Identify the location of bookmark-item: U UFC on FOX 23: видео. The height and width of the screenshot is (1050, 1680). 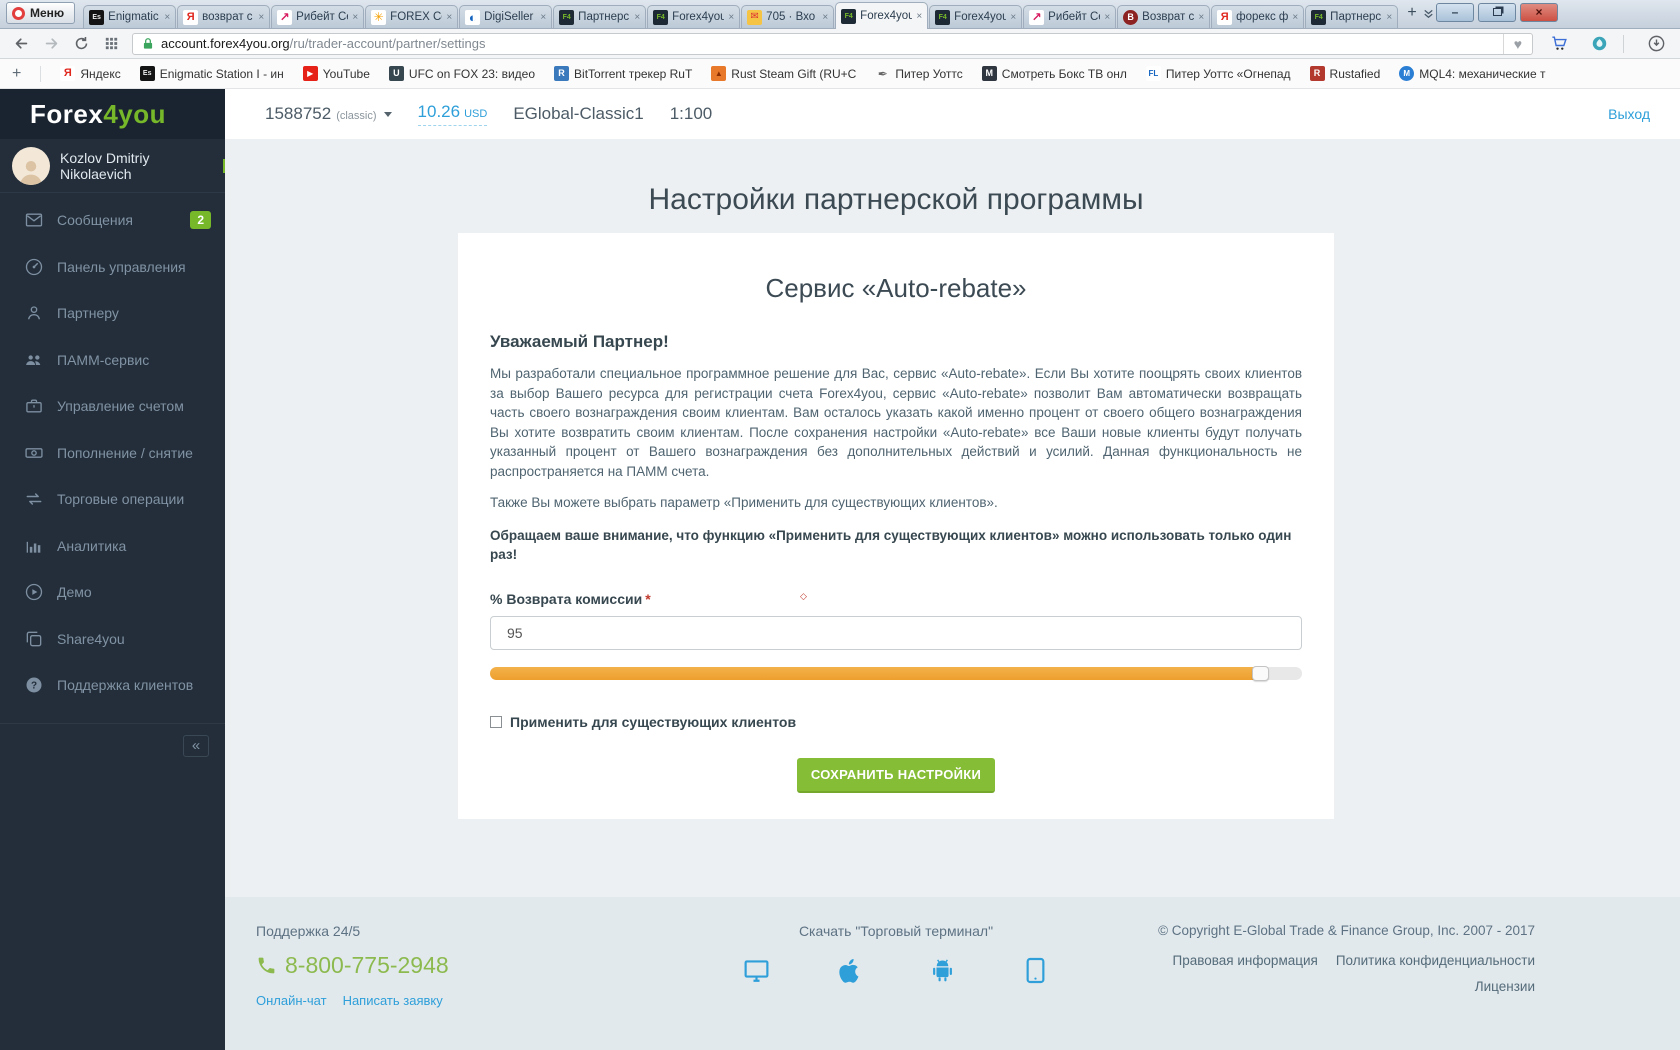
(461, 73).